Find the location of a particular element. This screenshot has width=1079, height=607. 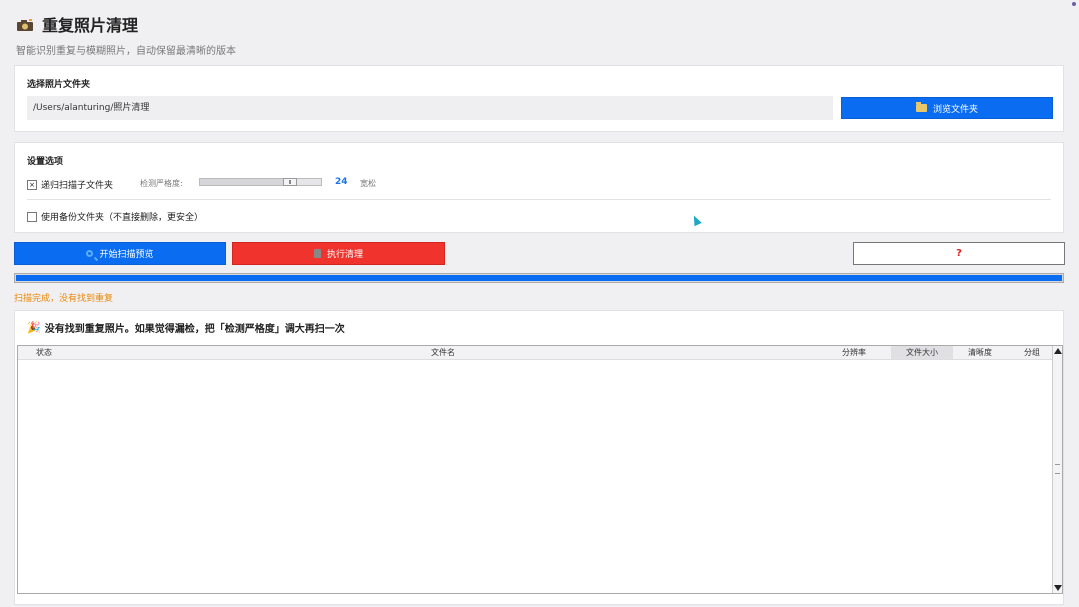

folder-path-input: /Users/alanturing/照片清理 is located at coordinates (430, 108).